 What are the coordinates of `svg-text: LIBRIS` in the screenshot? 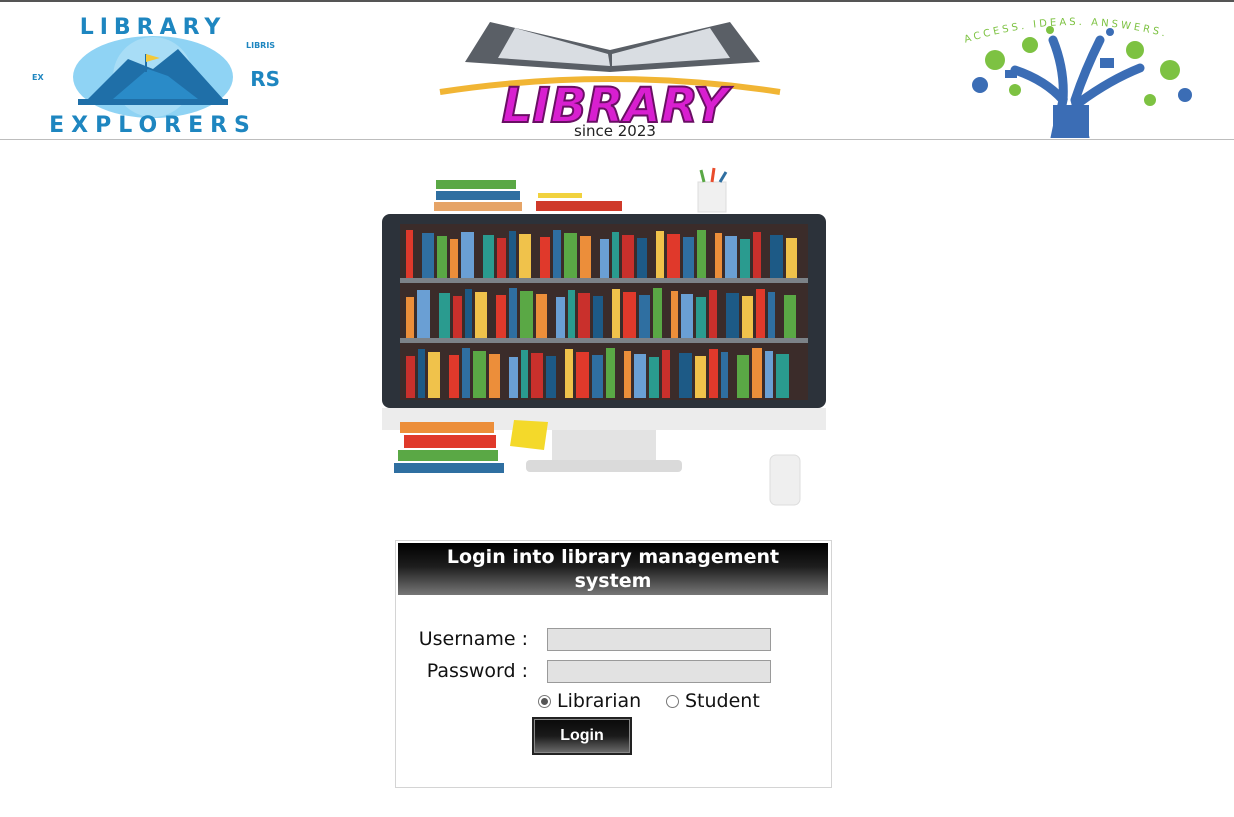 It's located at (260, 45).